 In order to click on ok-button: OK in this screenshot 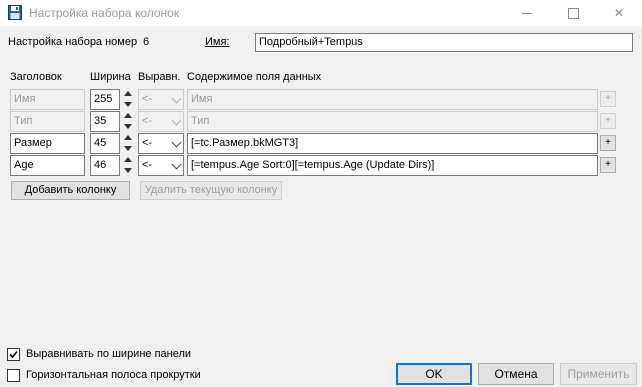, I will do `click(434, 374)`.